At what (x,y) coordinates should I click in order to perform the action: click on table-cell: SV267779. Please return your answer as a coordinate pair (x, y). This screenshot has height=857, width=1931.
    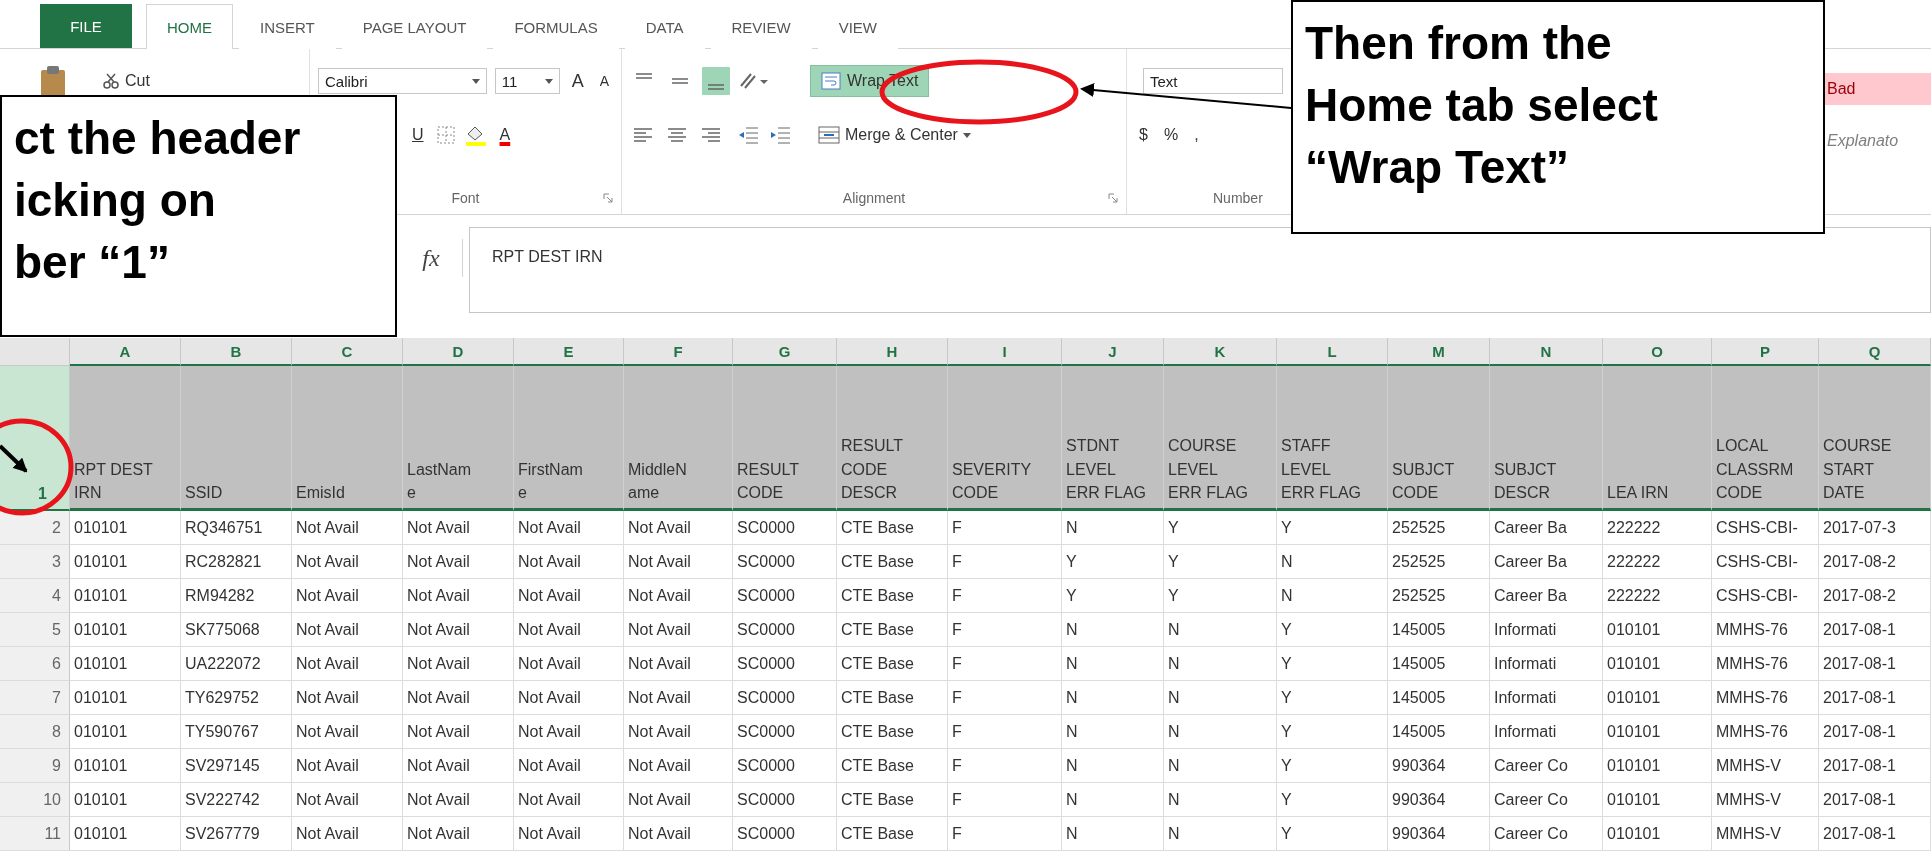
    Looking at the image, I should click on (236, 834).